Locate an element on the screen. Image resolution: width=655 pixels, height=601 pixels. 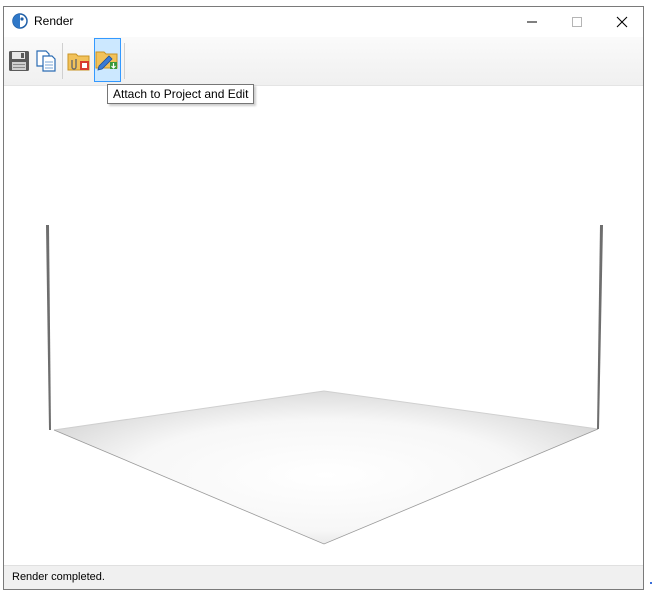
window-title: Render is located at coordinates (54, 21).